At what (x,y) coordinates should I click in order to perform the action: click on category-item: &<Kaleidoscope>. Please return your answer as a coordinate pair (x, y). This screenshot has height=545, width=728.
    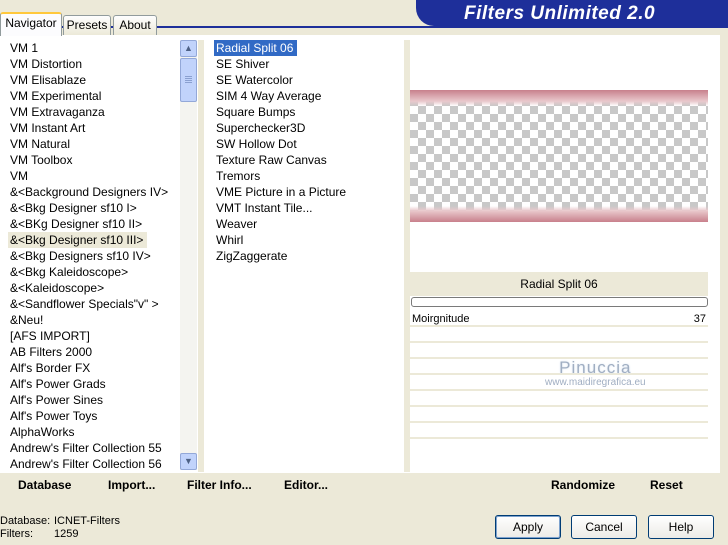
    Looking at the image, I should click on (93, 288).